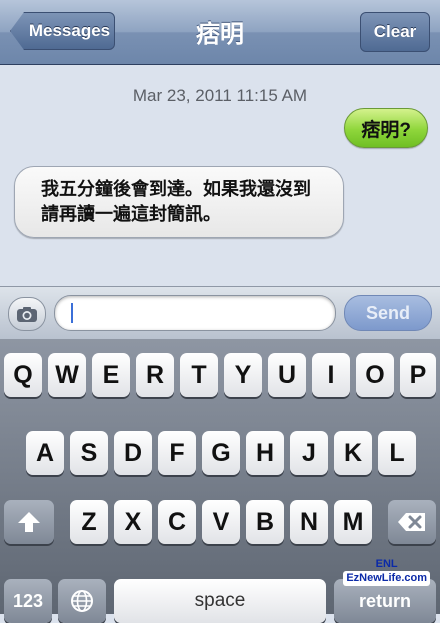 The width and height of the screenshot is (440, 623). I want to click on back-button-label: Messages, so click(69, 30).